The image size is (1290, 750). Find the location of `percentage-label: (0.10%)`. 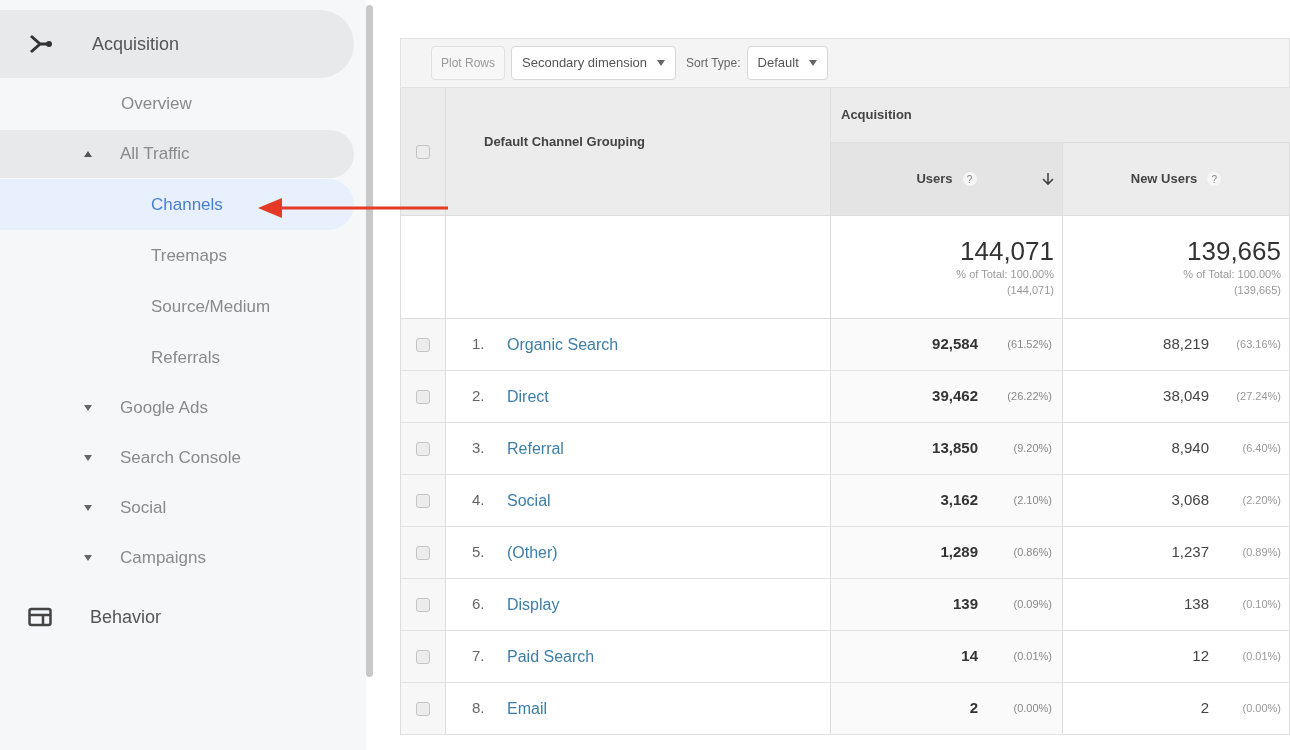

percentage-label: (0.10%) is located at coordinates (1261, 605).